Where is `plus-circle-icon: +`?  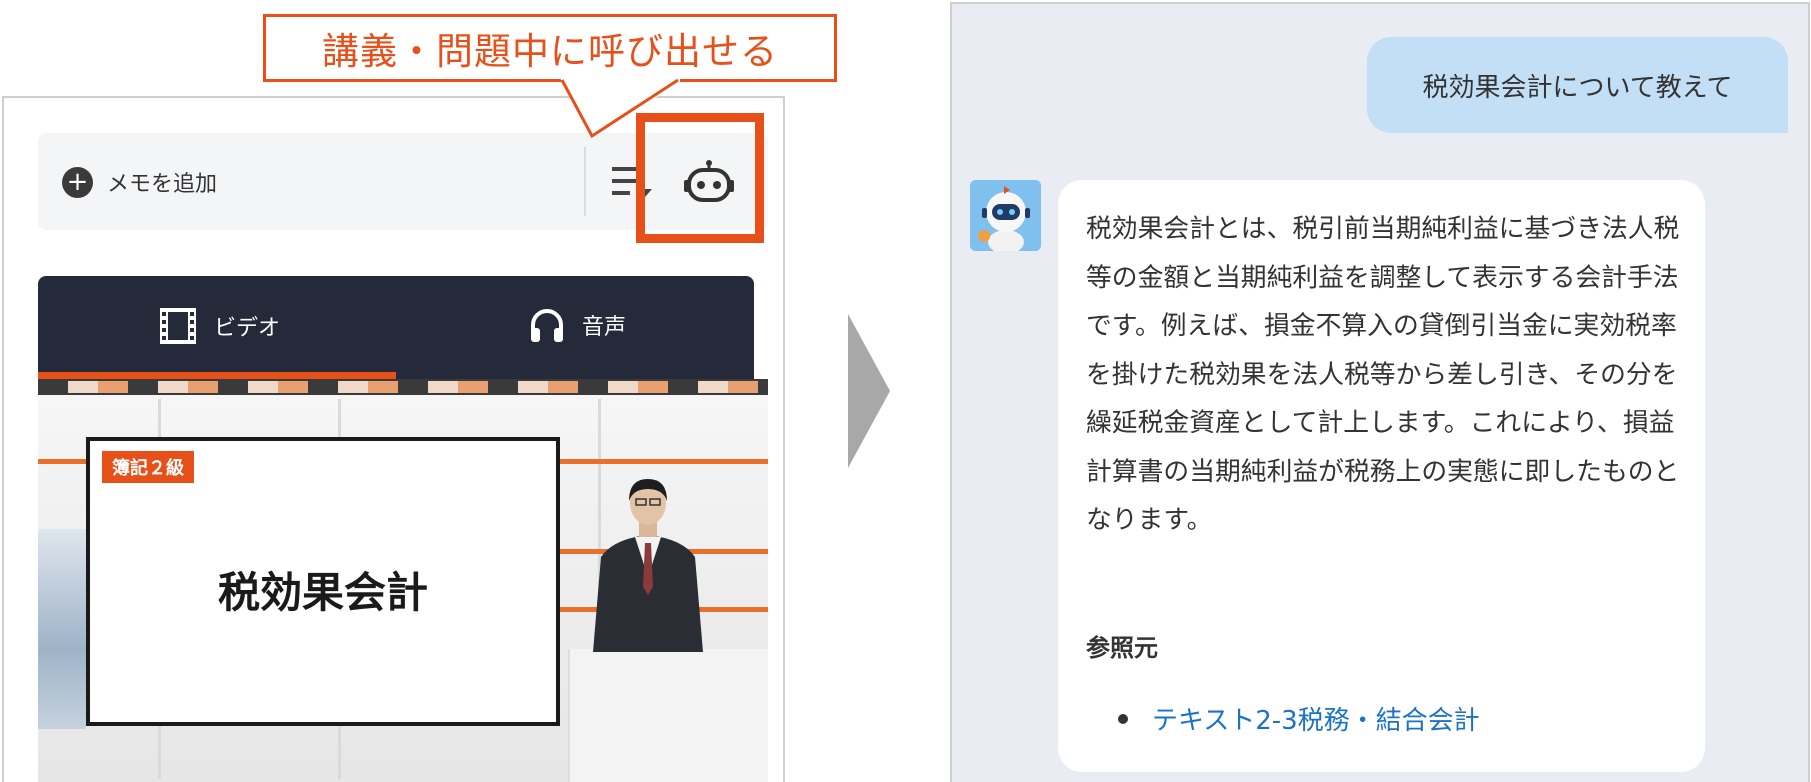 plus-circle-icon: + is located at coordinates (77, 182).